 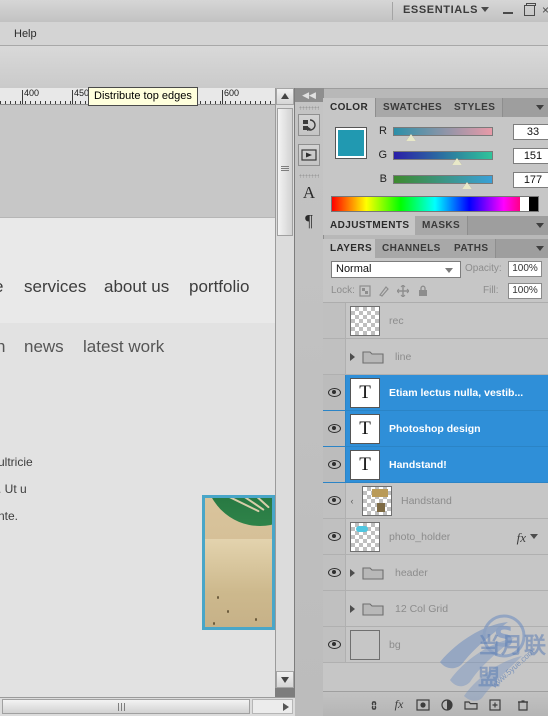 What do you see at coordinates (435, 357) in the screenshot?
I see `layer-row: line` at bounding box center [435, 357].